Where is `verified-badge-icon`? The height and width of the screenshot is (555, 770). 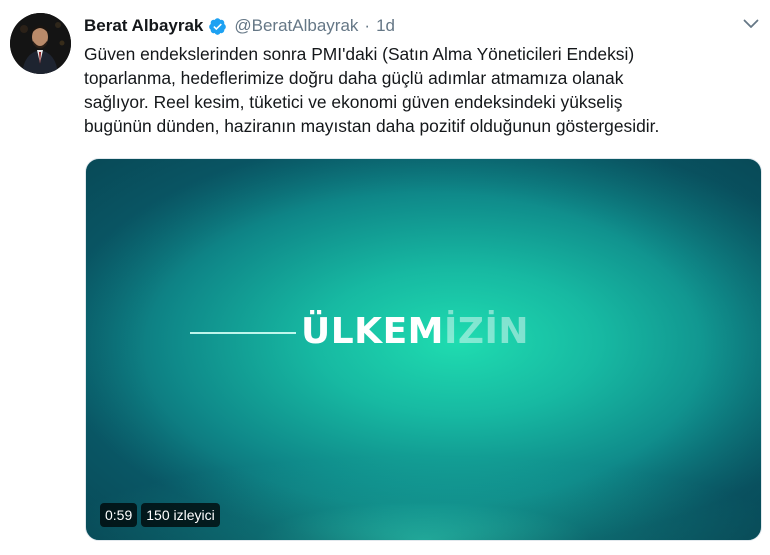
verified-badge-icon is located at coordinates (217, 26).